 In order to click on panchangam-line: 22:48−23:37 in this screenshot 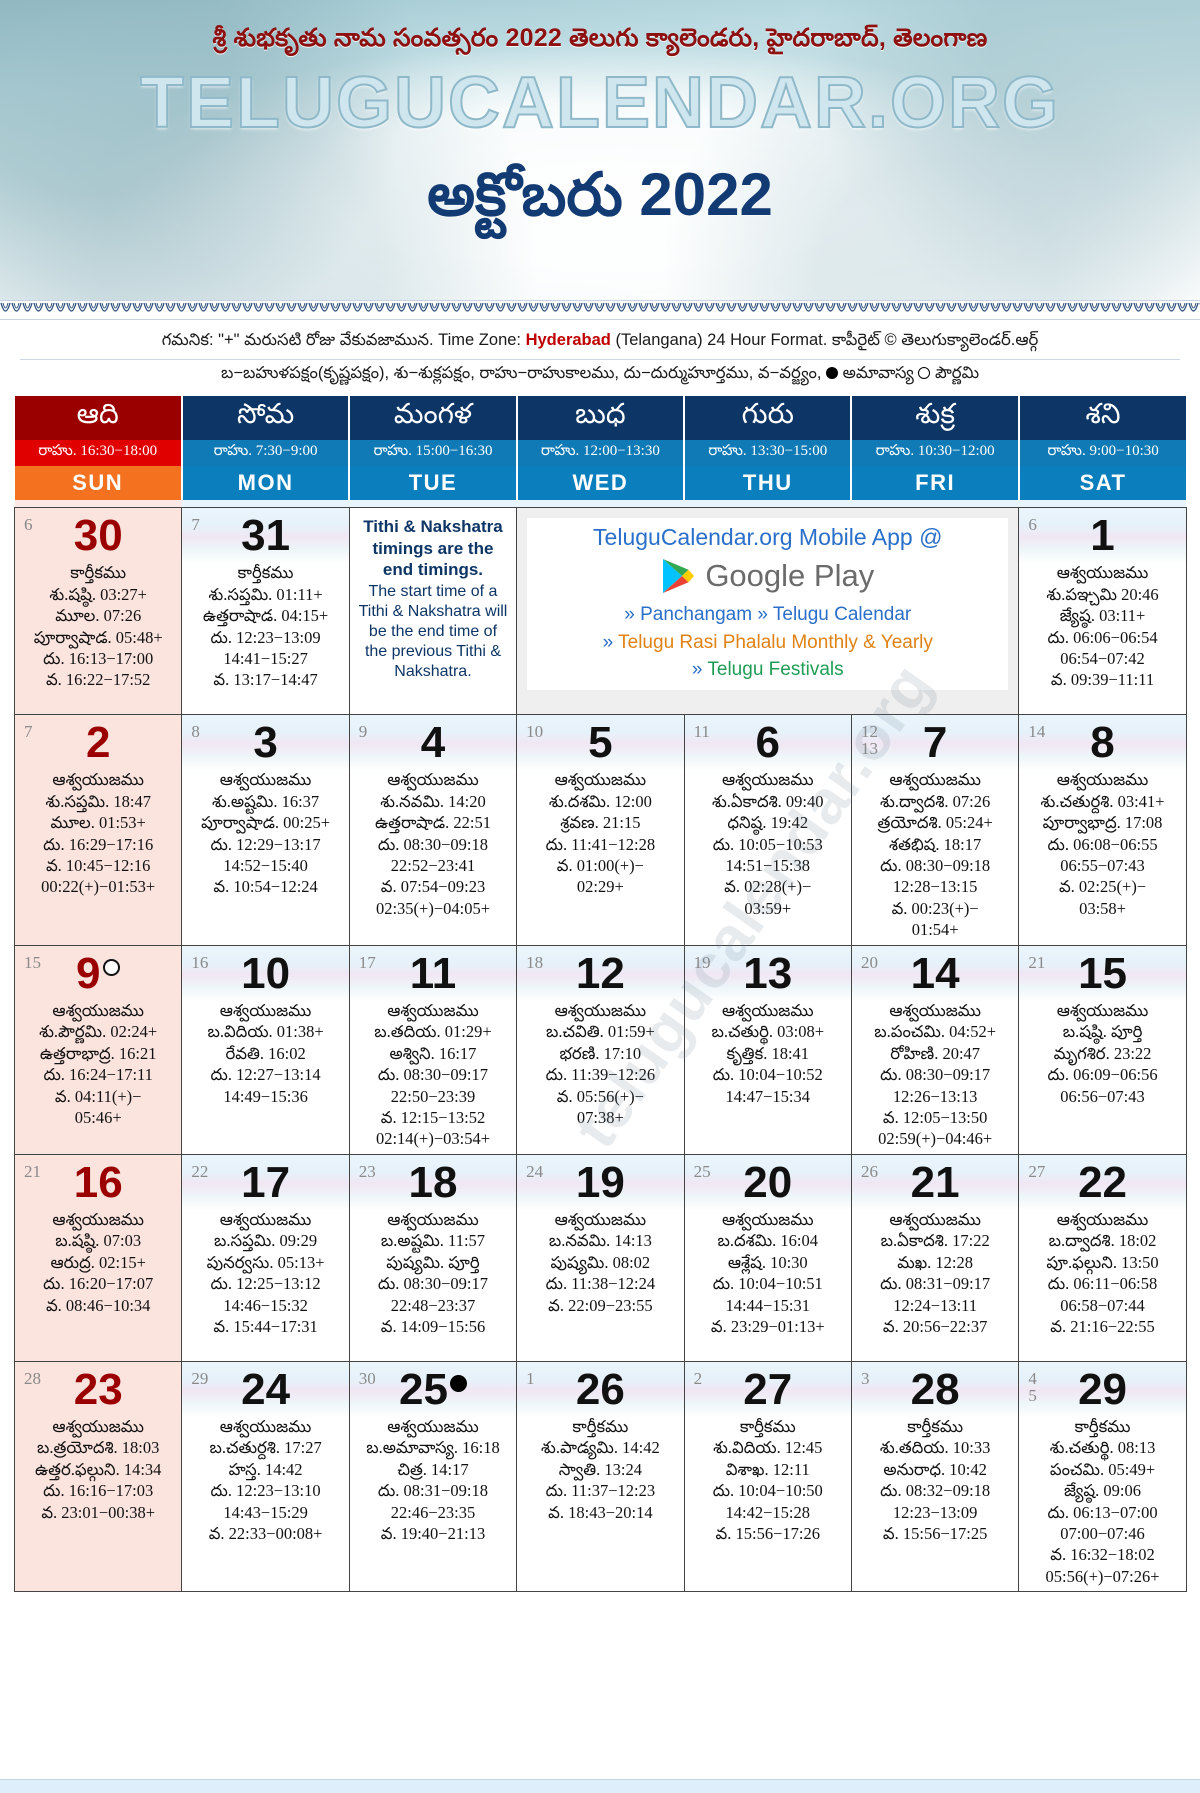, I will do `click(433, 1305)`.